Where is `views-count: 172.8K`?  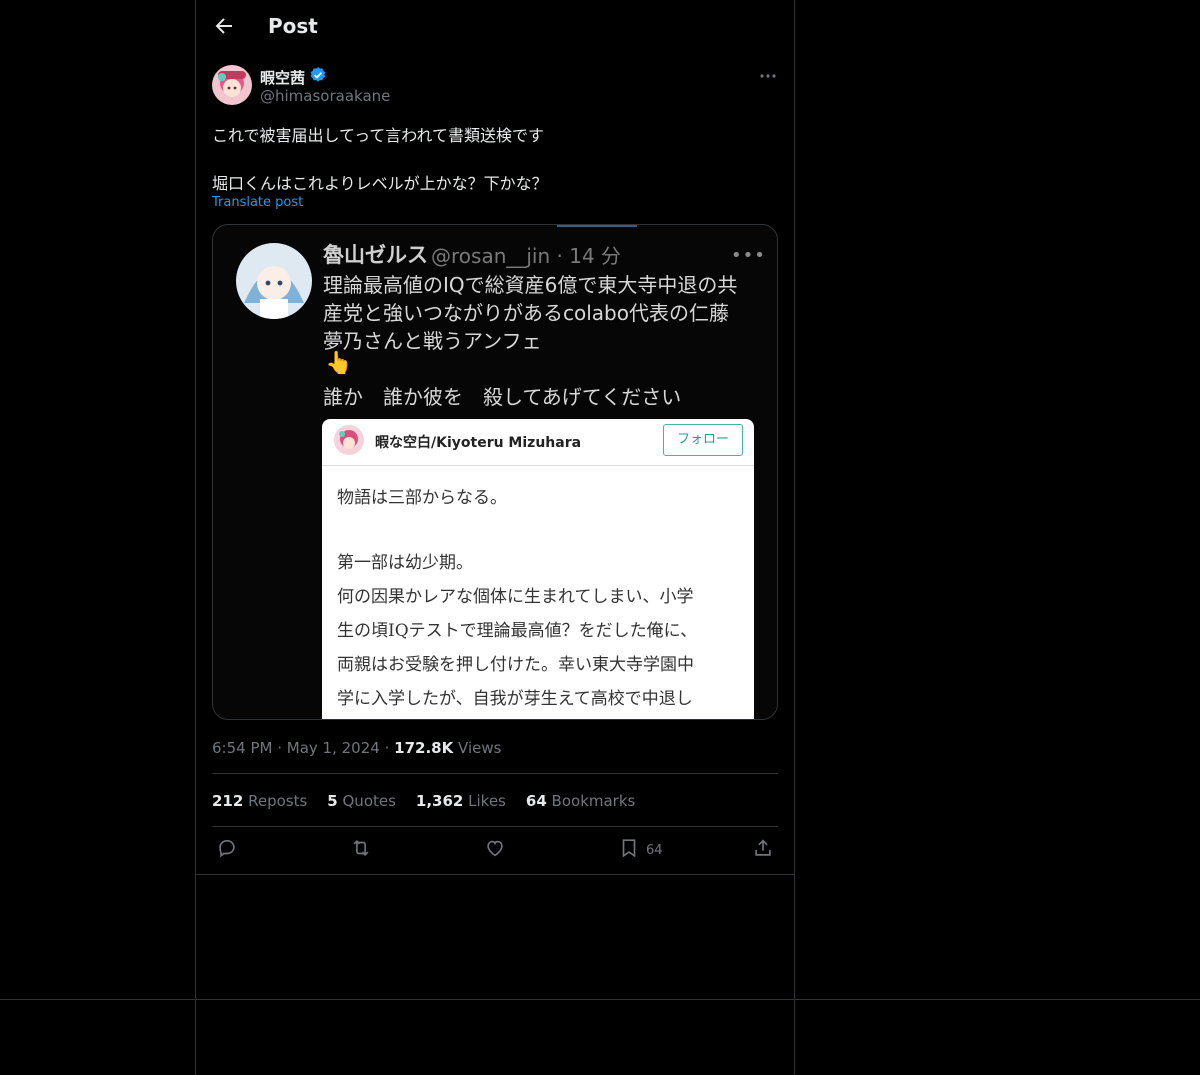 views-count: 172.8K is located at coordinates (424, 748).